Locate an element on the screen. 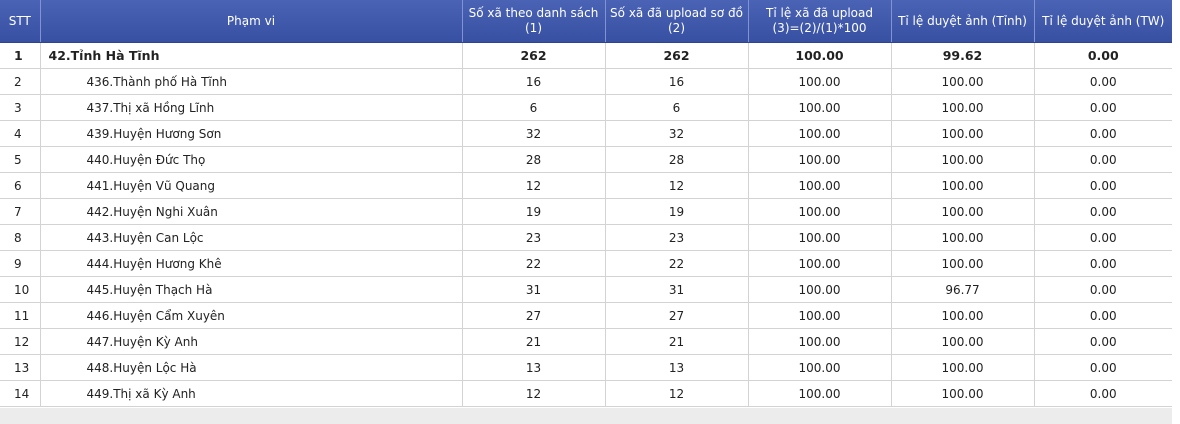 The width and height of the screenshot is (1180, 424). table-row: 4 439.Huyện Hương Sơn 32 32 100.00 100.00 0.00 is located at coordinates (586, 133).